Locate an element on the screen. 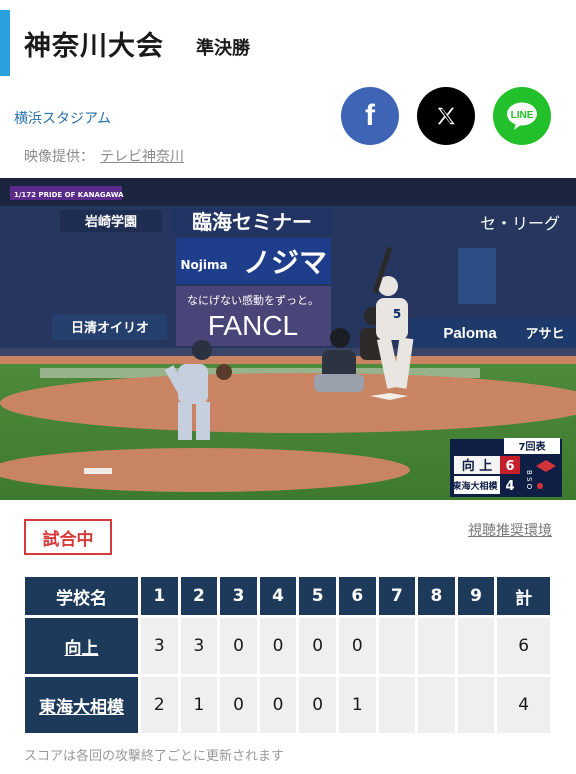 This screenshot has width=576, height=774. batter-number: 5 is located at coordinates (397, 314).